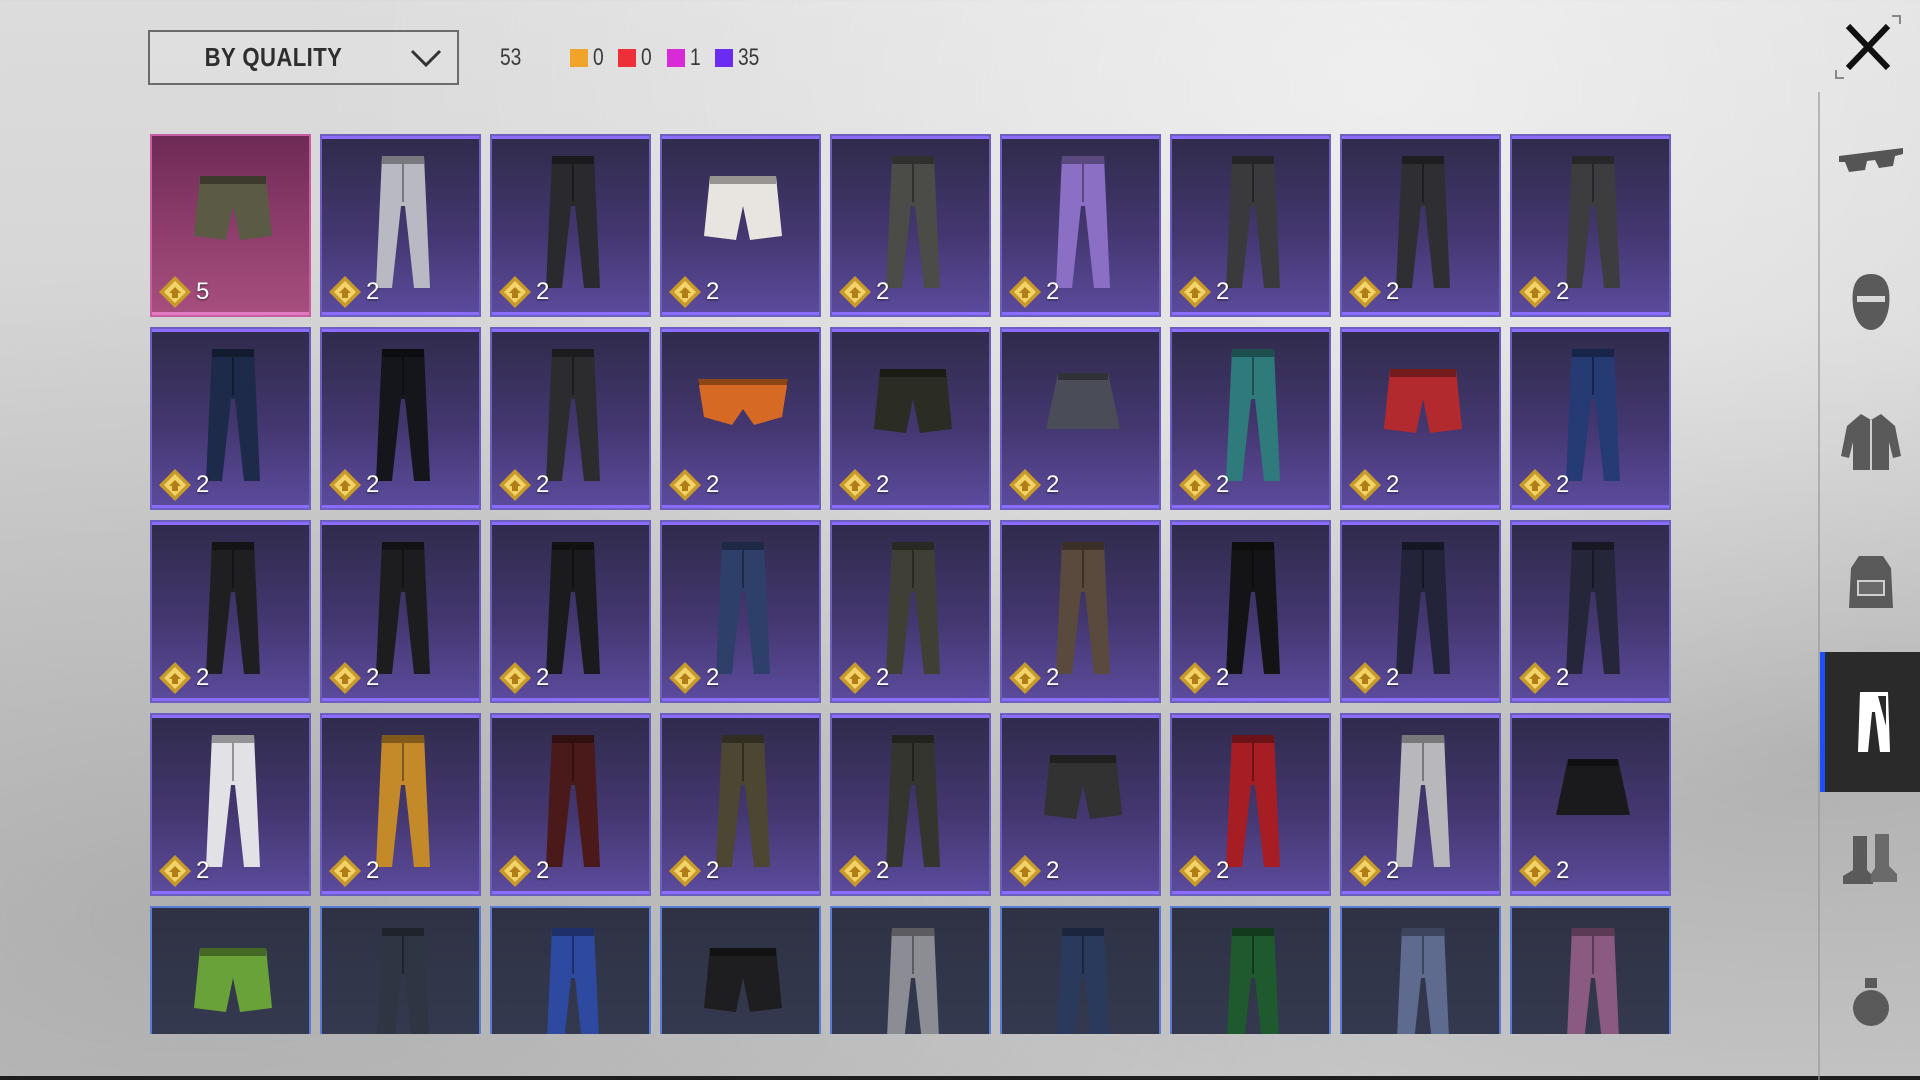 The height and width of the screenshot is (1080, 1920). What do you see at coordinates (230, 225) in the screenshot?
I see `inventory-item-card: 5` at bounding box center [230, 225].